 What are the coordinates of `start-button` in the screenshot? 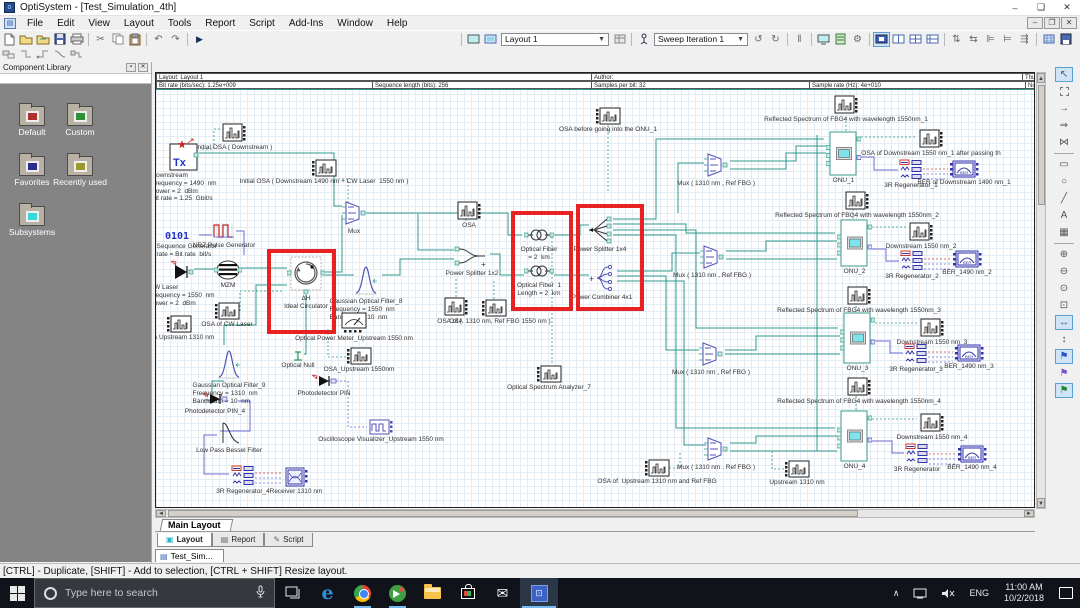 It's located at (17, 593).